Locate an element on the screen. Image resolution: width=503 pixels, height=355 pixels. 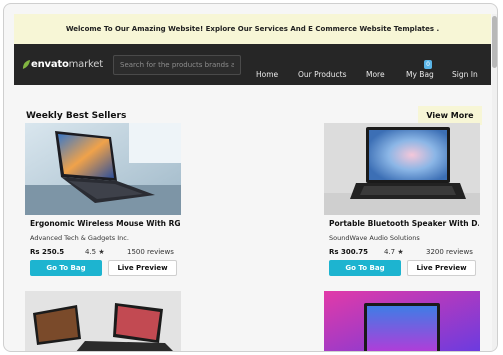
product-price: Rs 250.5 is located at coordinates (47, 252).